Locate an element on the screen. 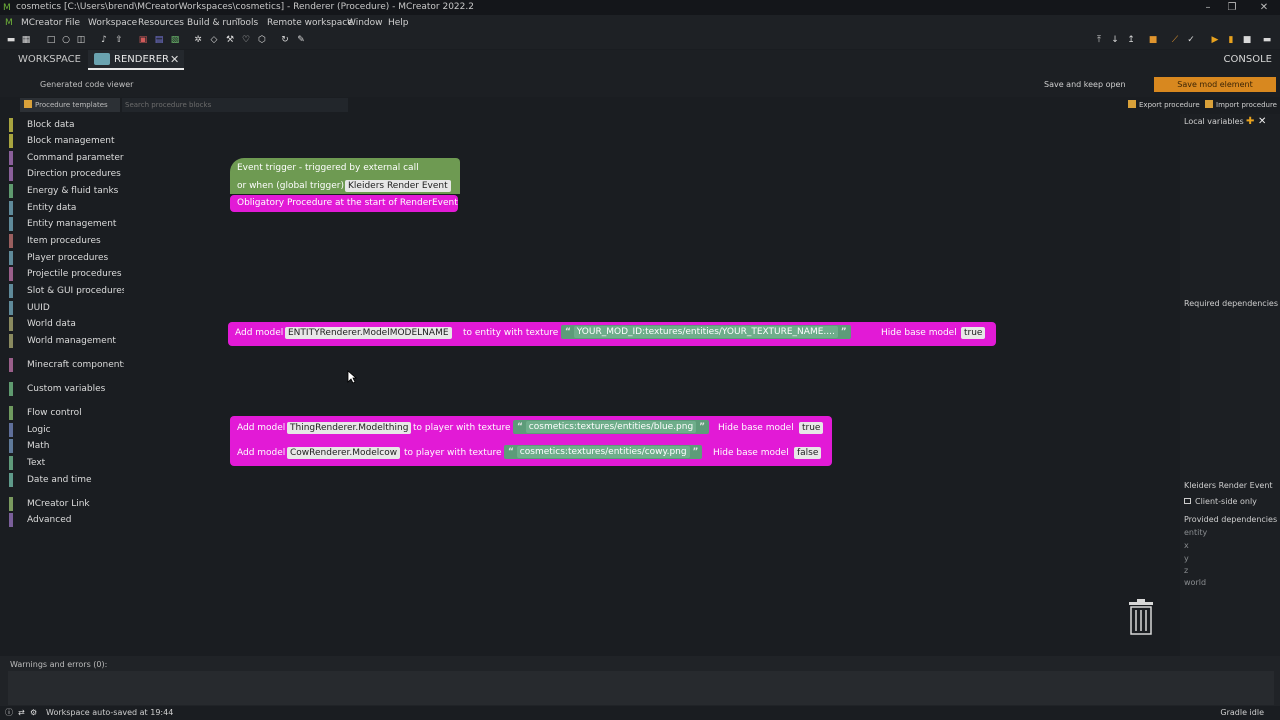 This screenshot has height=720, width=1280. wrench-icon: ✓ is located at coordinates (1191, 40).